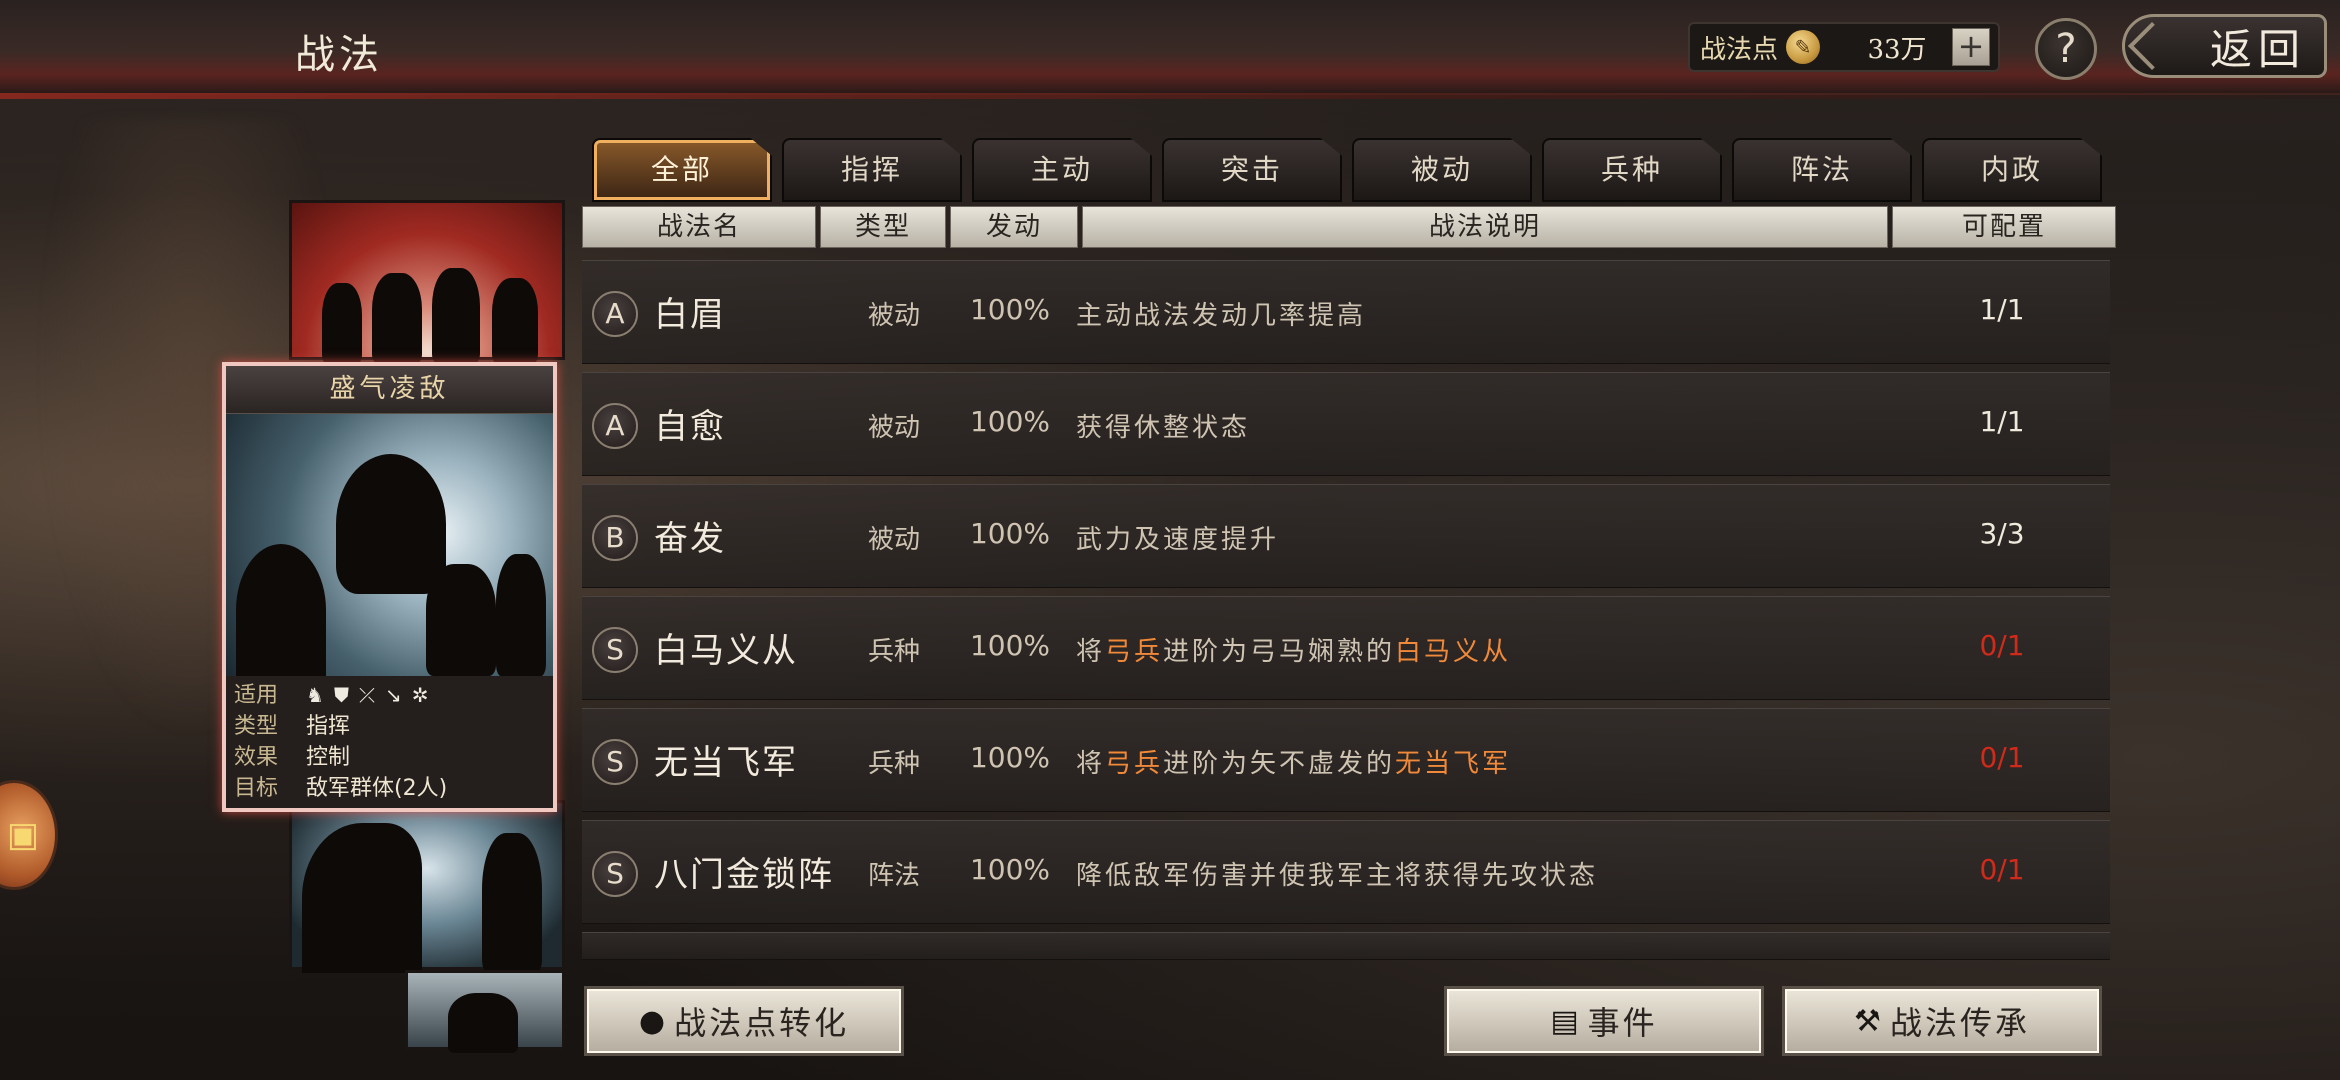 Image resolution: width=2340 pixels, height=1080 pixels. I want to click on inherit-tactic-button: ⚒ 战法传承, so click(1942, 1021).